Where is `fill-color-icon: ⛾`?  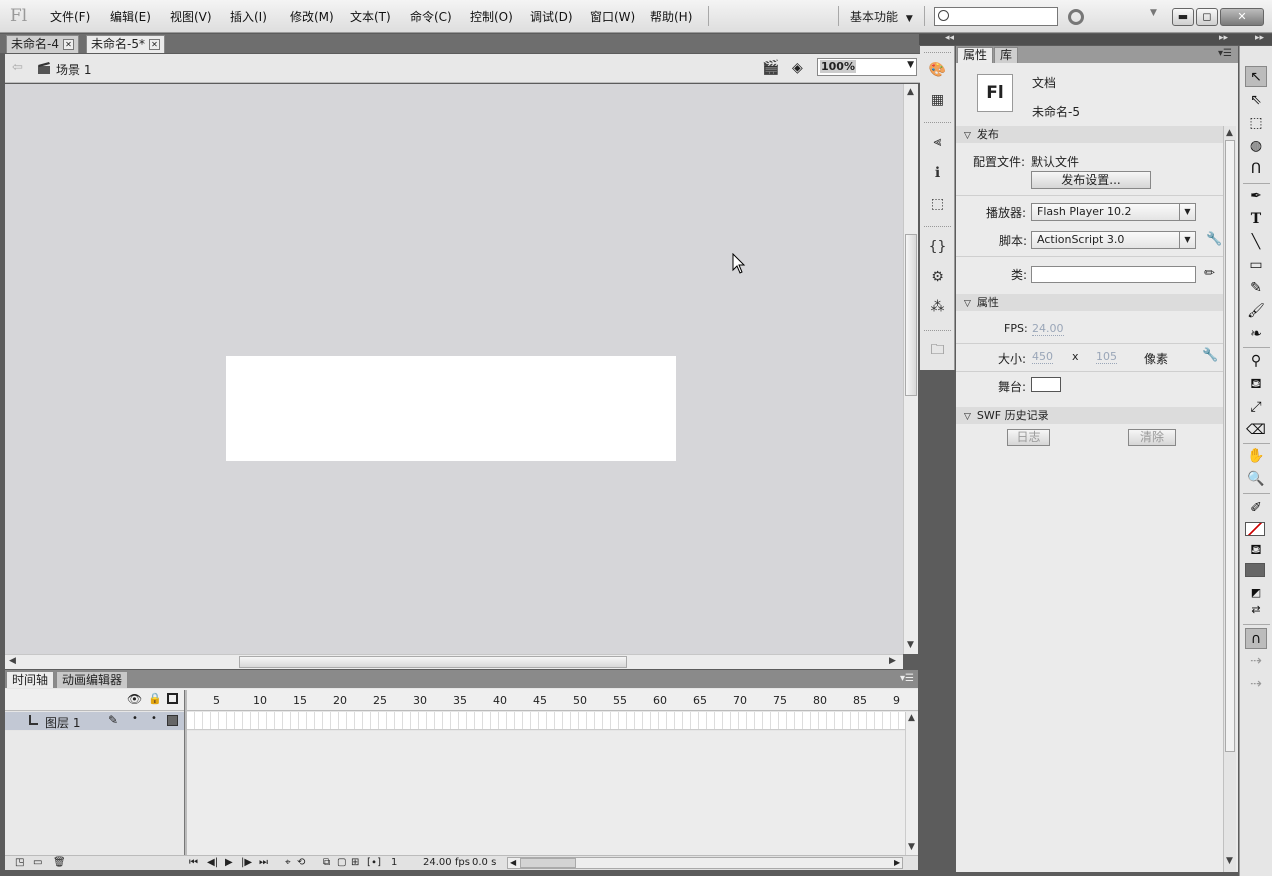
fill-color-icon: ⛾ is located at coordinates (1256, 550).